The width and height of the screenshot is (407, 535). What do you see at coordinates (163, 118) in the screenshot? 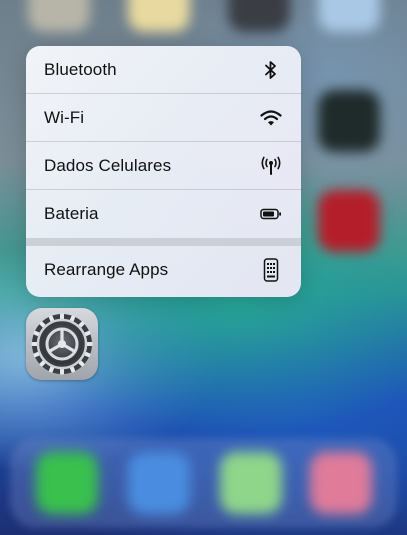
I see `quick-action-wifi: Wi-Fi` at bounding box center [163, 118].